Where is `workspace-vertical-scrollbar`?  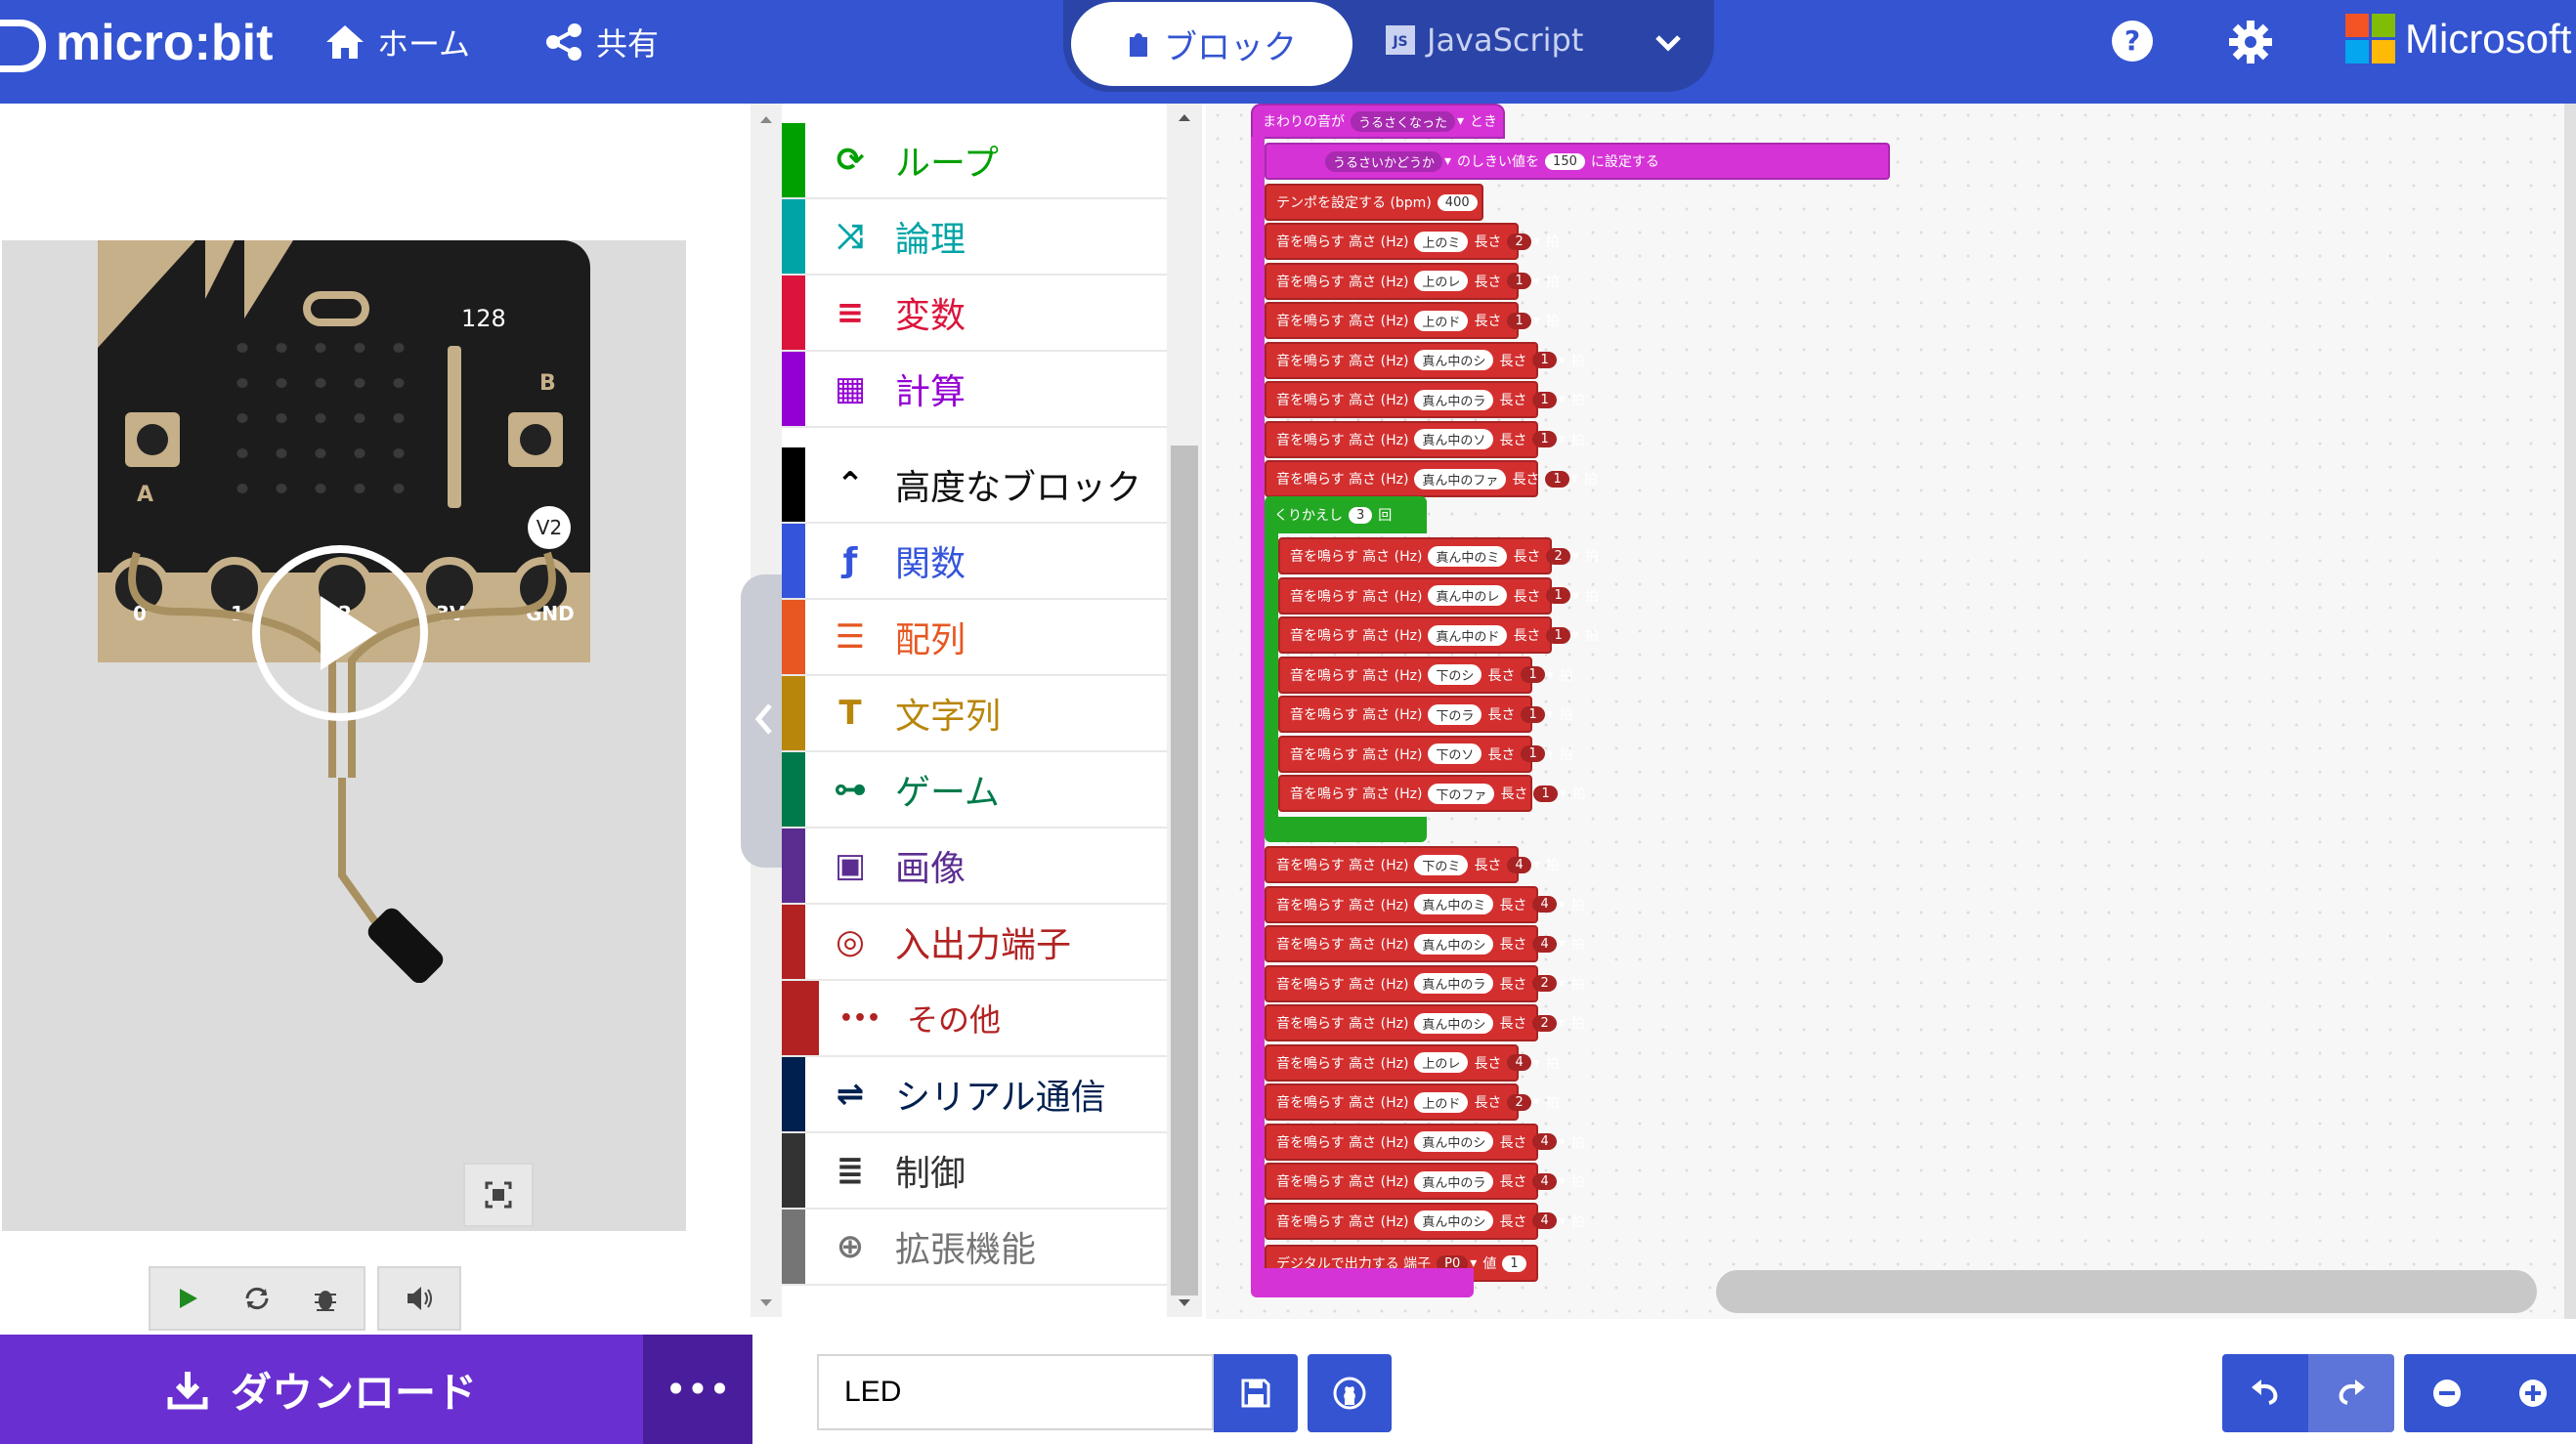 workspace-vertical-scrollbar is located at coordinates (2570, 711).